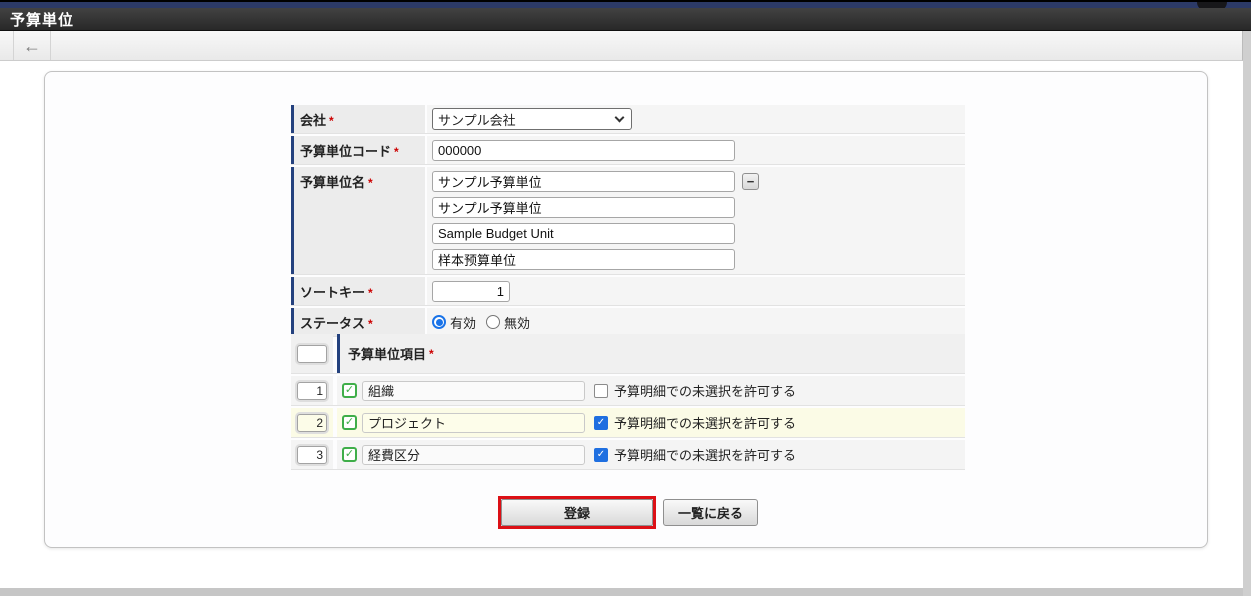 The width and height of the screenshot is (1251, 596). I want to click on items-header-label: 予算単位項目, so click(387, 354).